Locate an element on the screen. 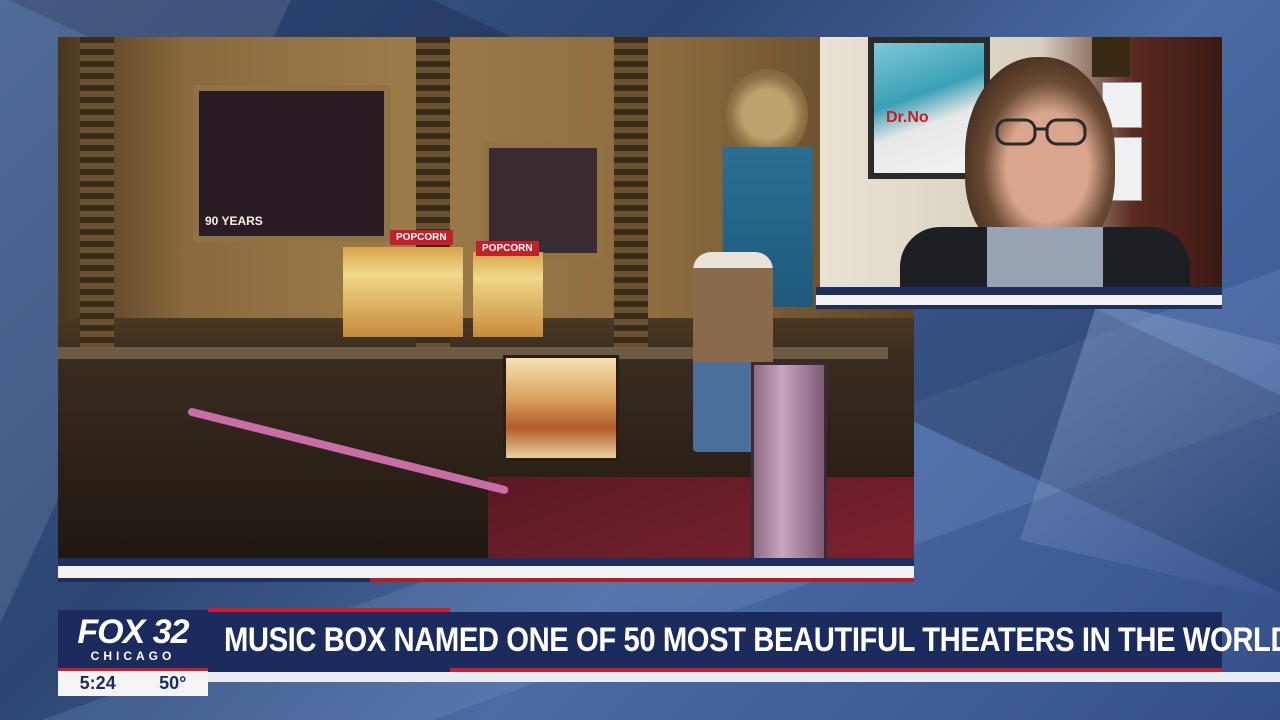 The height and width of the screenshot is (720, 1280). red-carpet is located at coordinates (701, 517).